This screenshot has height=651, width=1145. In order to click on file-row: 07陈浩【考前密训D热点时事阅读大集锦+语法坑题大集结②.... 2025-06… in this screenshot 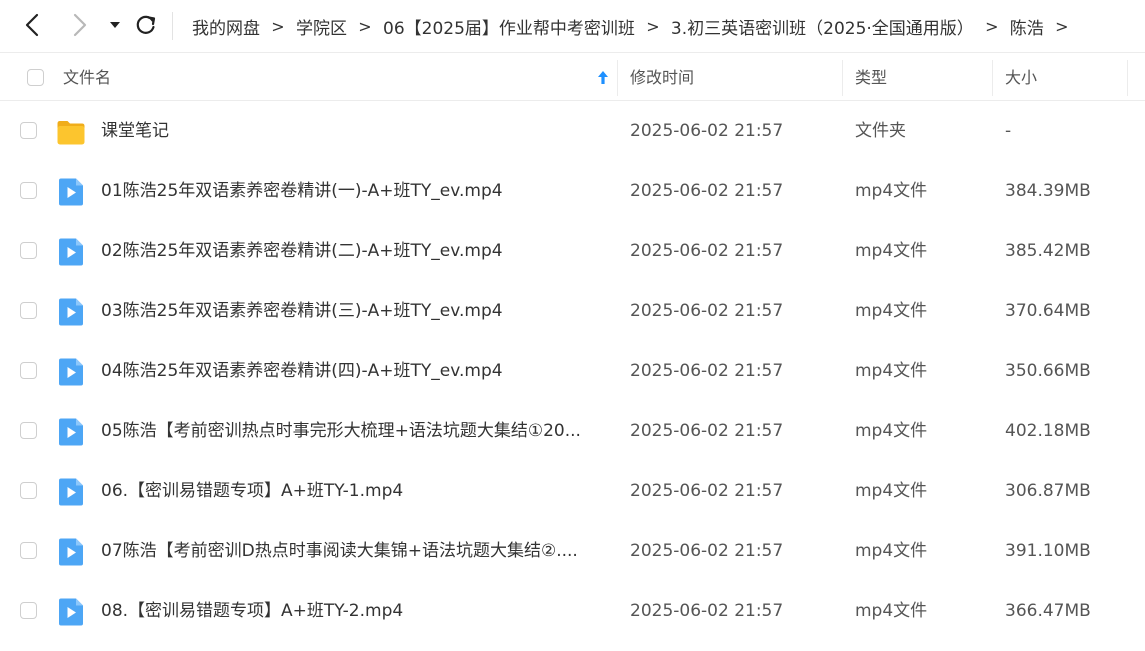, I will do `click(572, 551)`.